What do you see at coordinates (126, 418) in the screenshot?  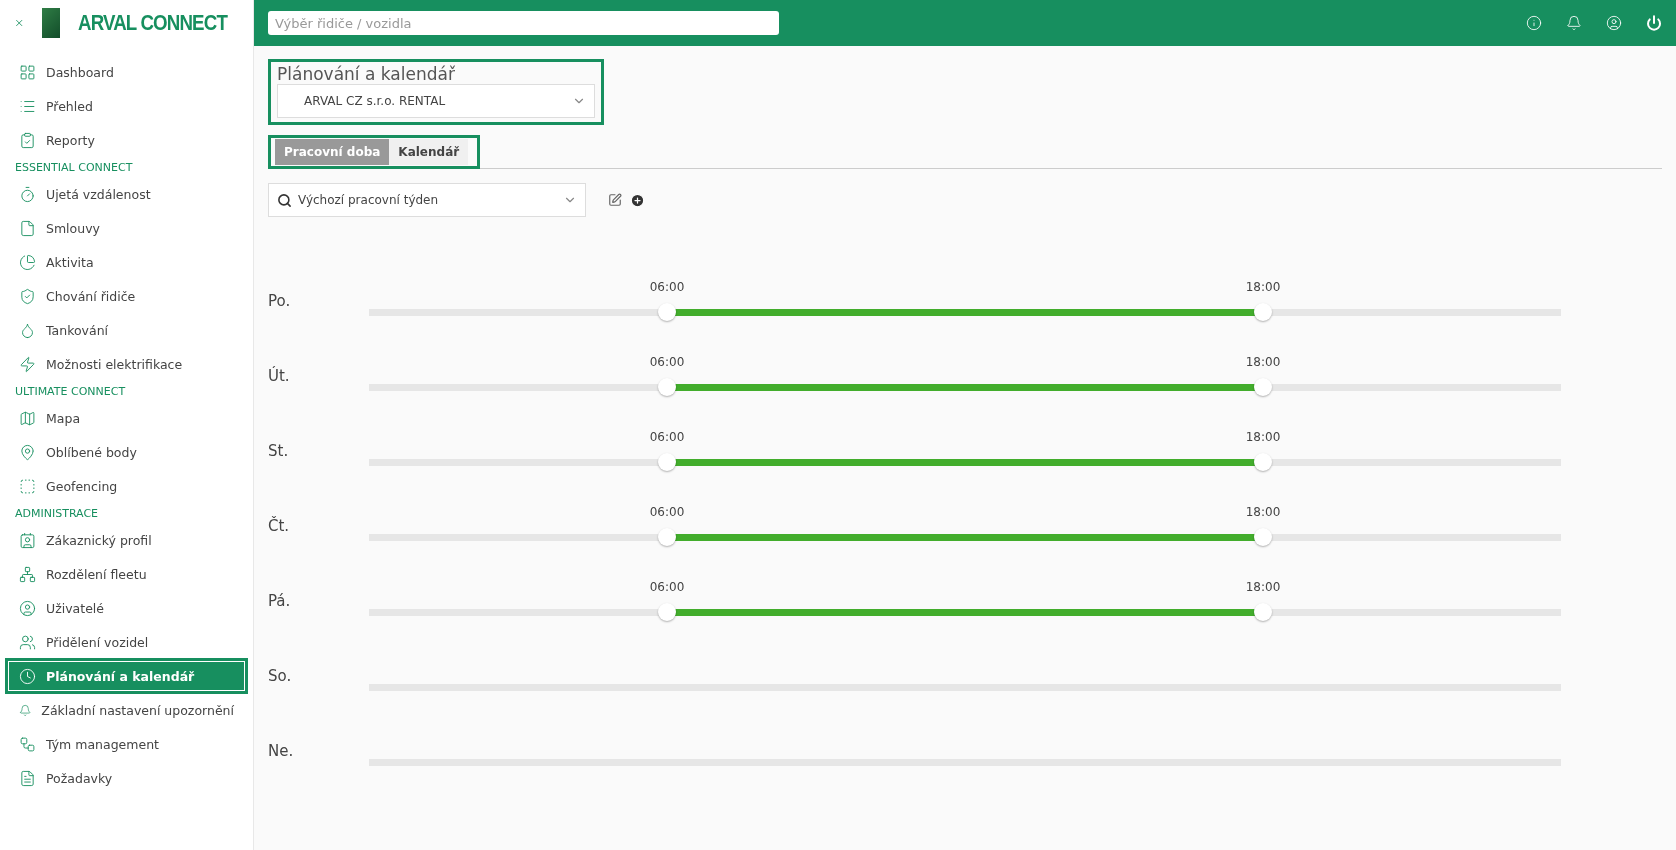 I see `nav-item: Mapa` at bounding box center [126, 418].